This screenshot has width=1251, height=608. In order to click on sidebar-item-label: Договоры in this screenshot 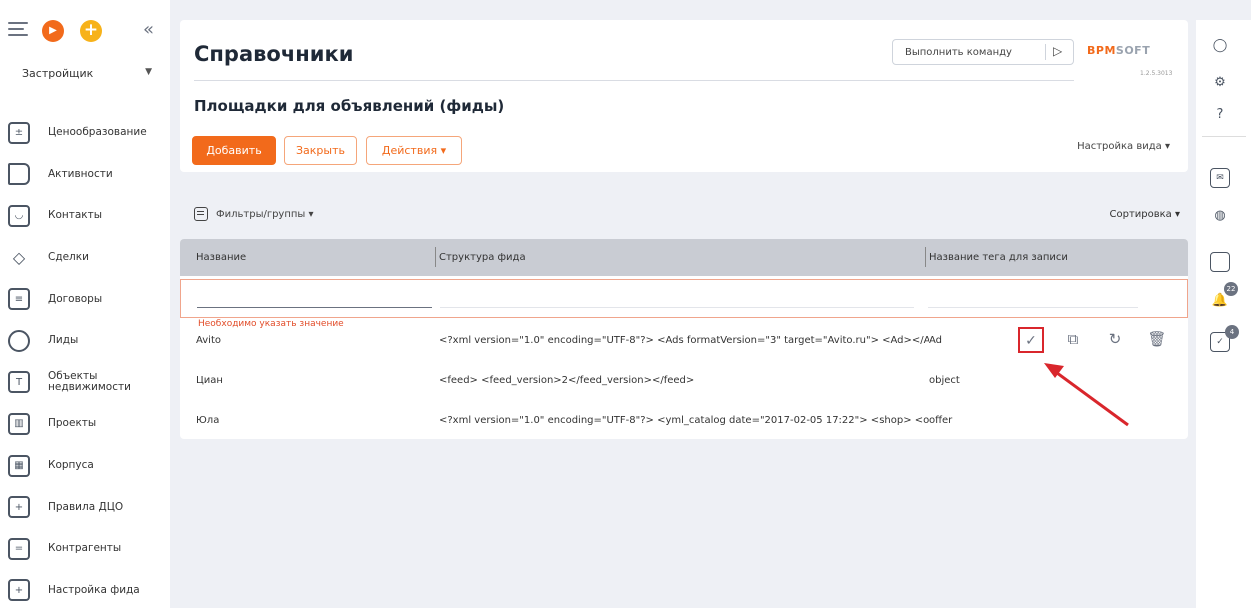, I will do `click(75, 298)`.